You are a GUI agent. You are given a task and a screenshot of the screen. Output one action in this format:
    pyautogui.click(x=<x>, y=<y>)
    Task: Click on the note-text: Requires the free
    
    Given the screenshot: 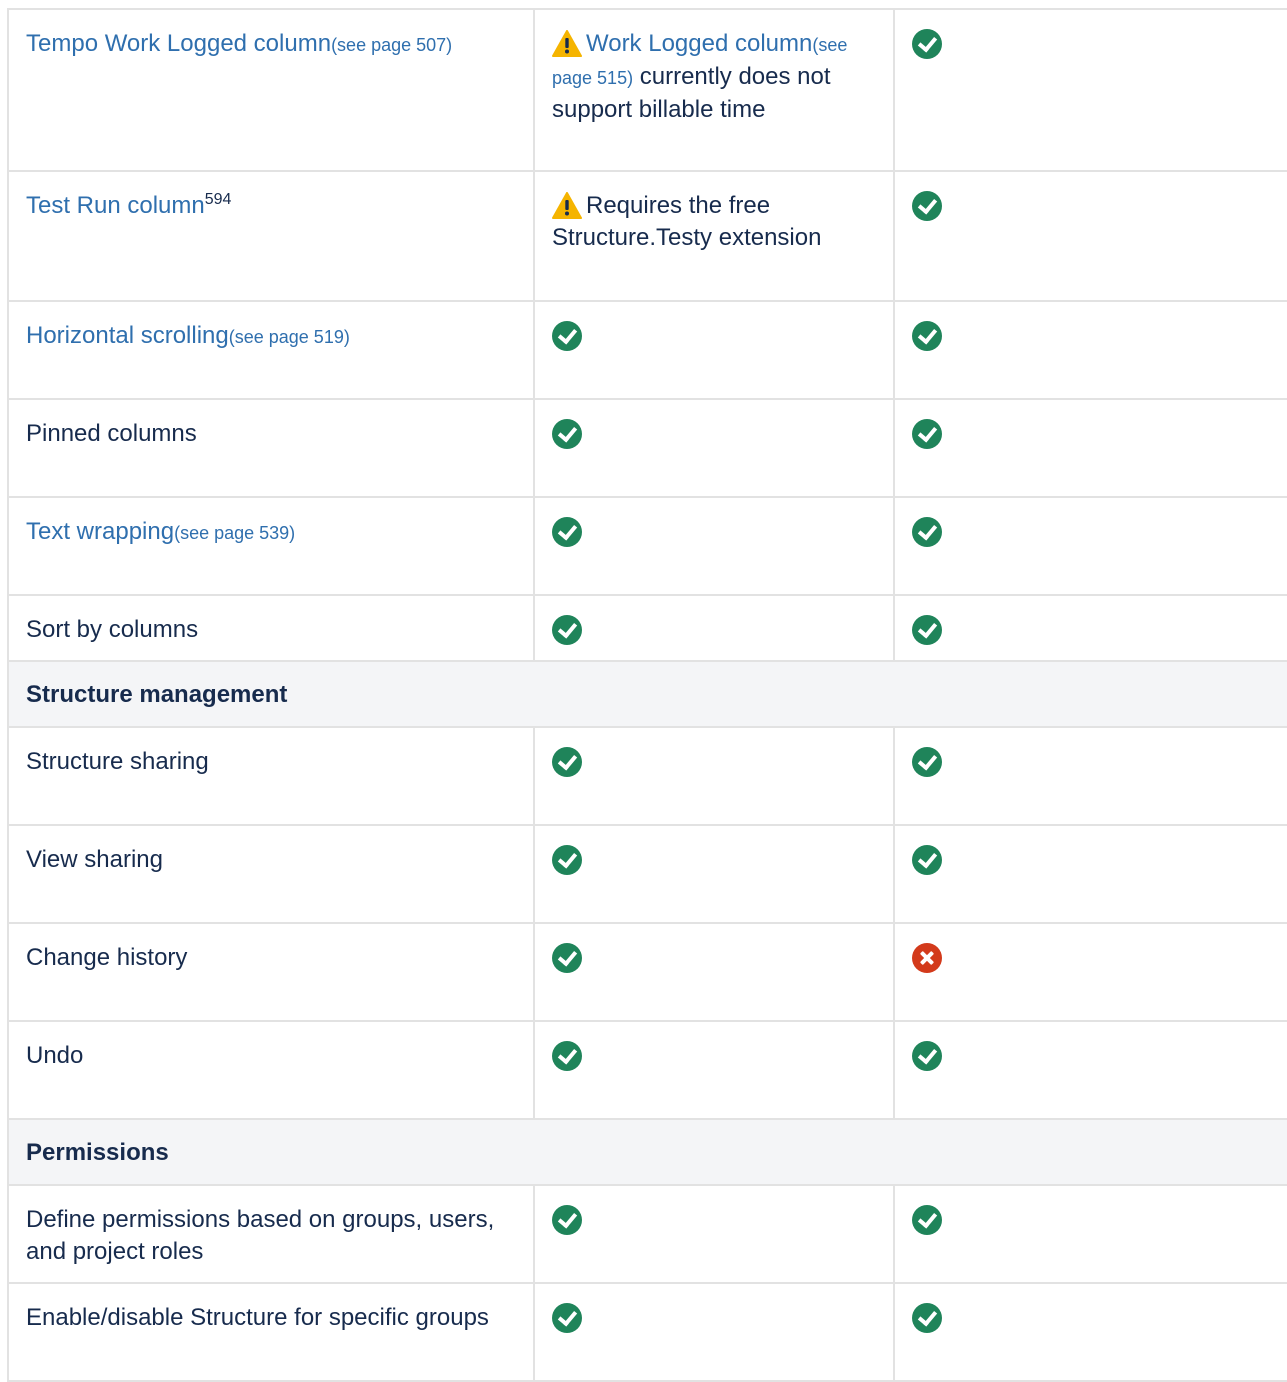 What is the action you would take?
    pyautogui.click(x=678, y=205)
    